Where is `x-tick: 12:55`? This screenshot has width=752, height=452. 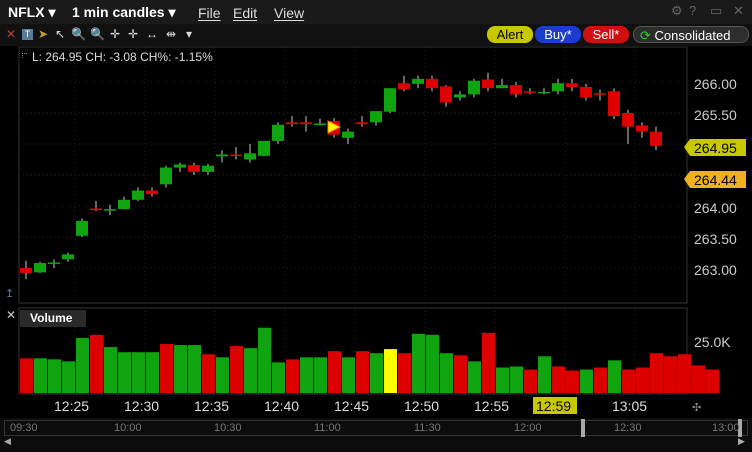 x-tick: 12:55 is located at coordinates (492, 406).